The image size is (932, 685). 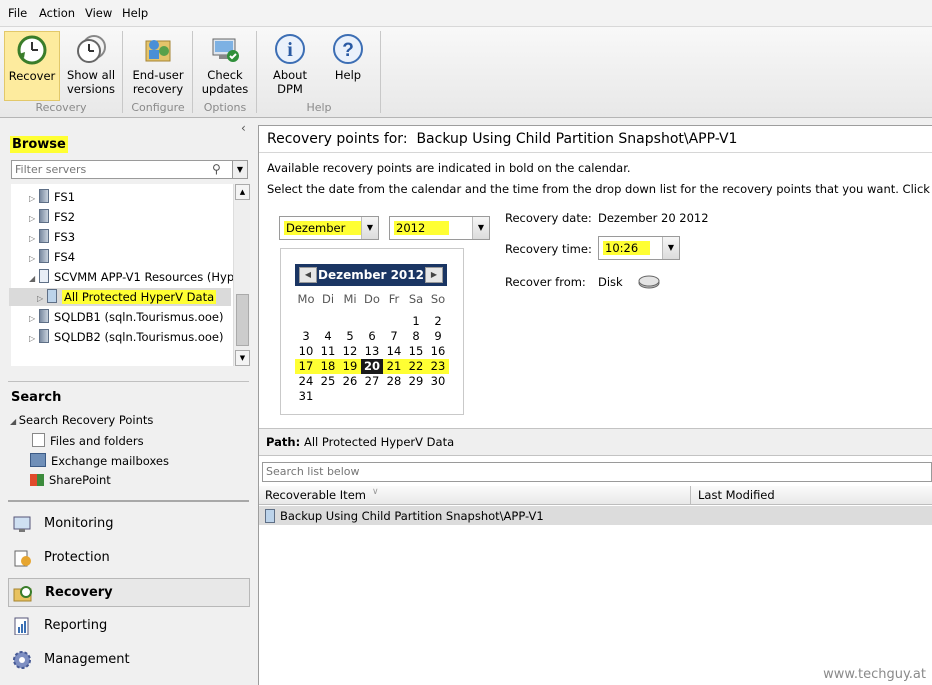 What do you see at coordinates (52, 197) in the screenshot?
I see `tree-item: ▷ FS1` at bounding box center [52, 197].